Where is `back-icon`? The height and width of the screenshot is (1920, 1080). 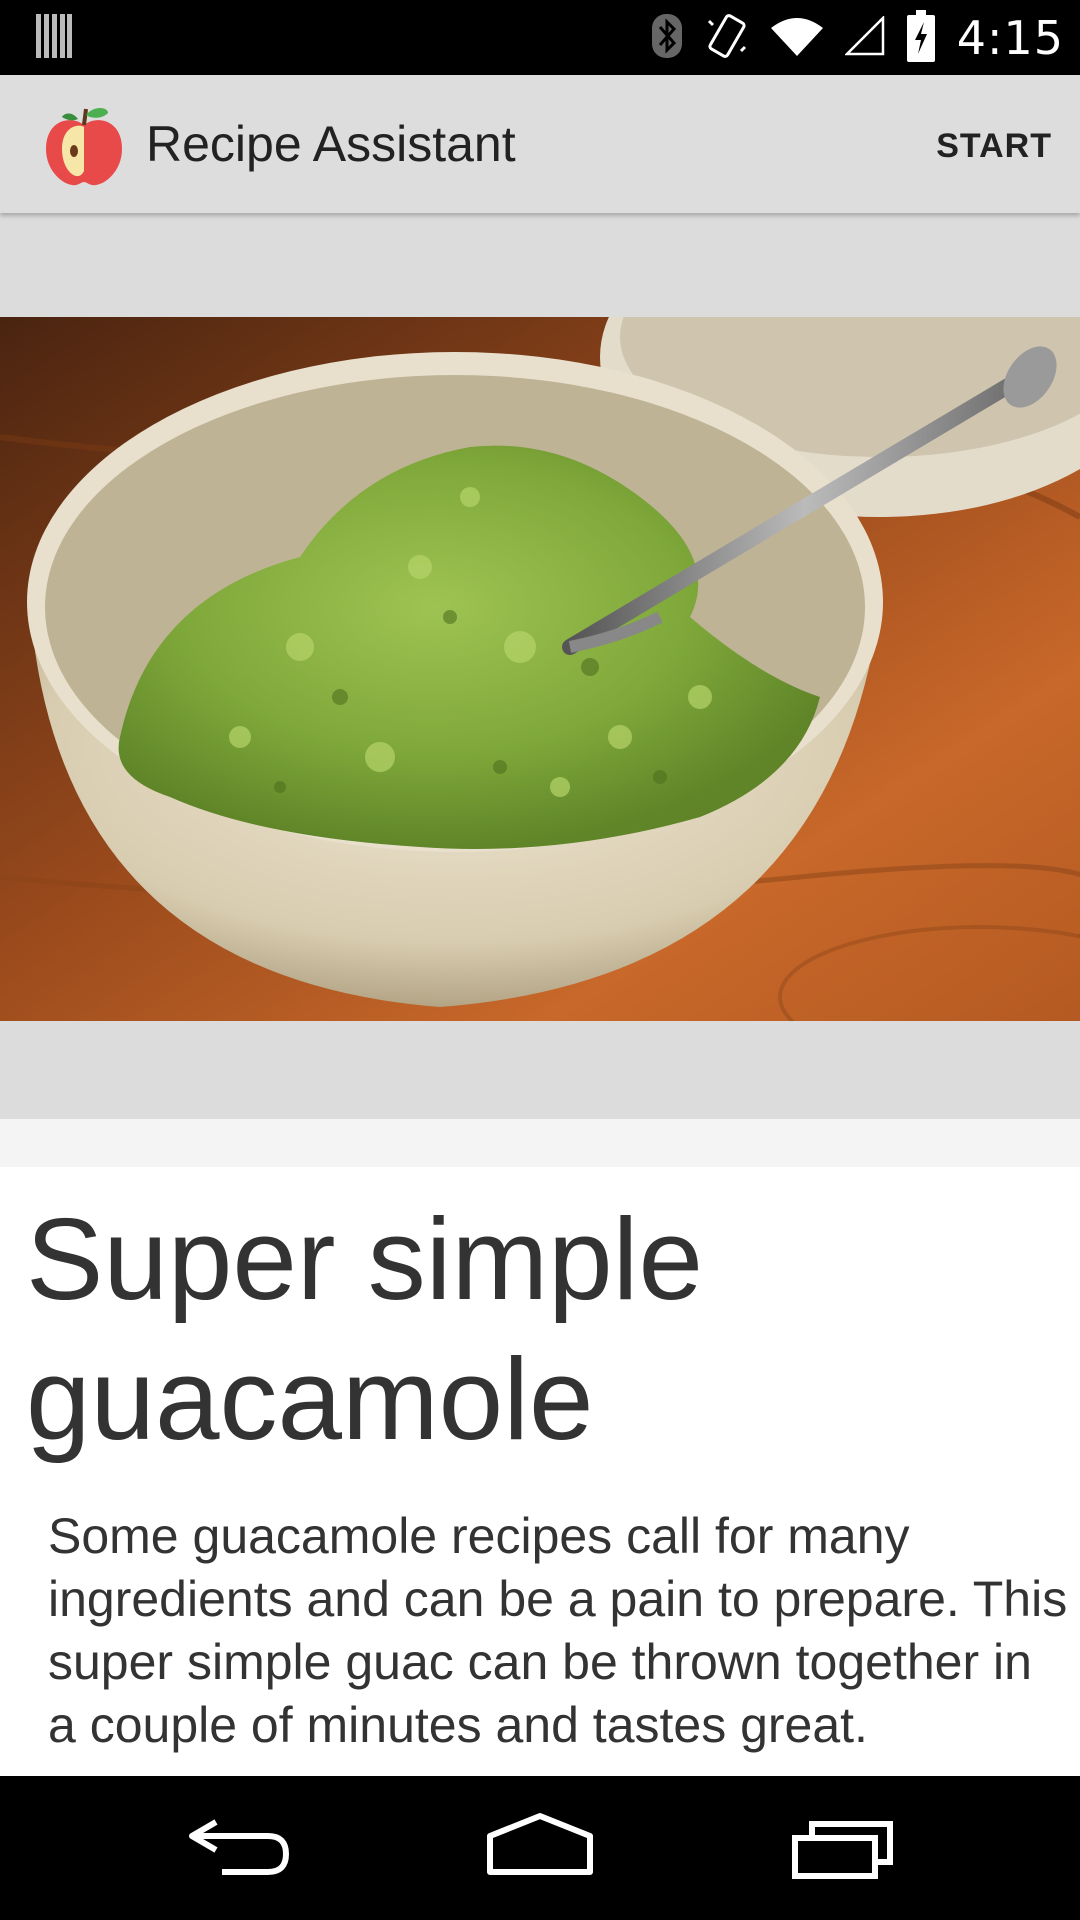 back-icon is located at coordinates (238, 1849).